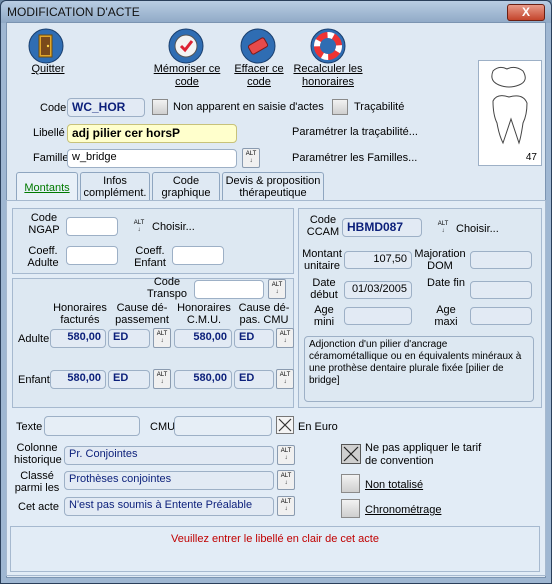  I want to click on date-fin-label: Date fin, so click(446, 283).